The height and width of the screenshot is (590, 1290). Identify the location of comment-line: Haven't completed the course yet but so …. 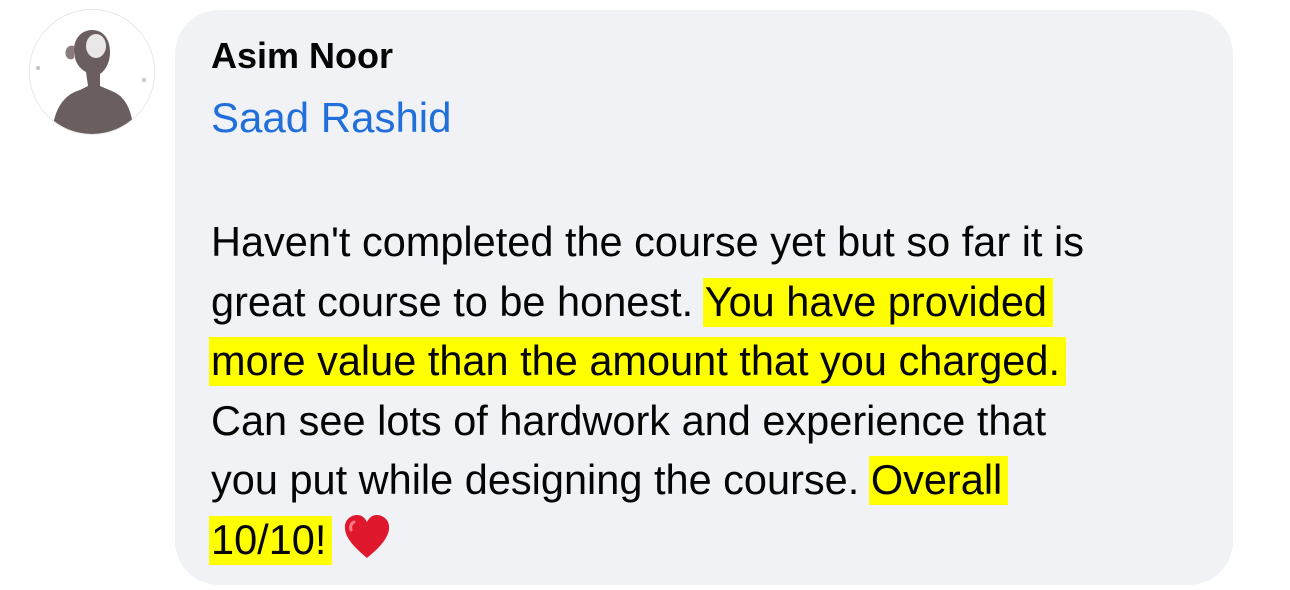
(716, 242).